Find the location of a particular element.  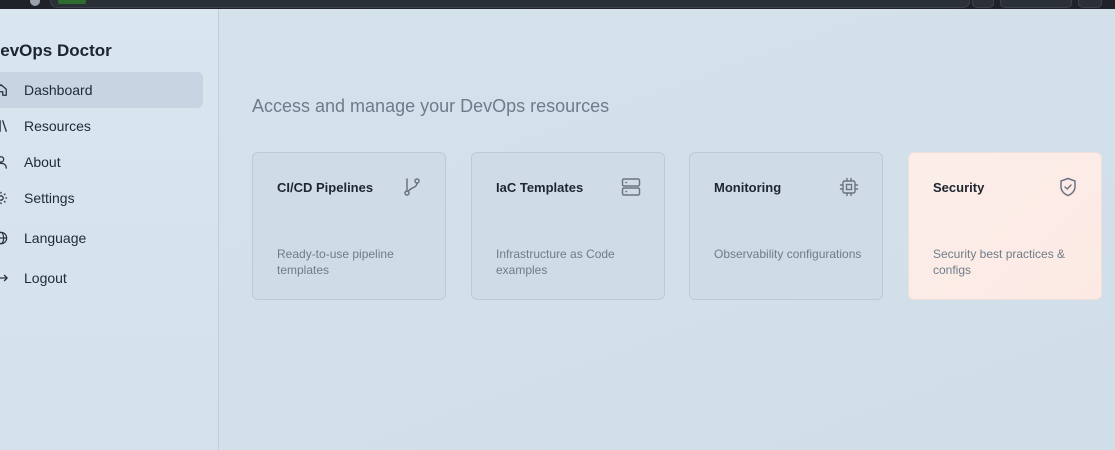

card-title: CI/CD Pipelines is located at coordinates (325, 187).